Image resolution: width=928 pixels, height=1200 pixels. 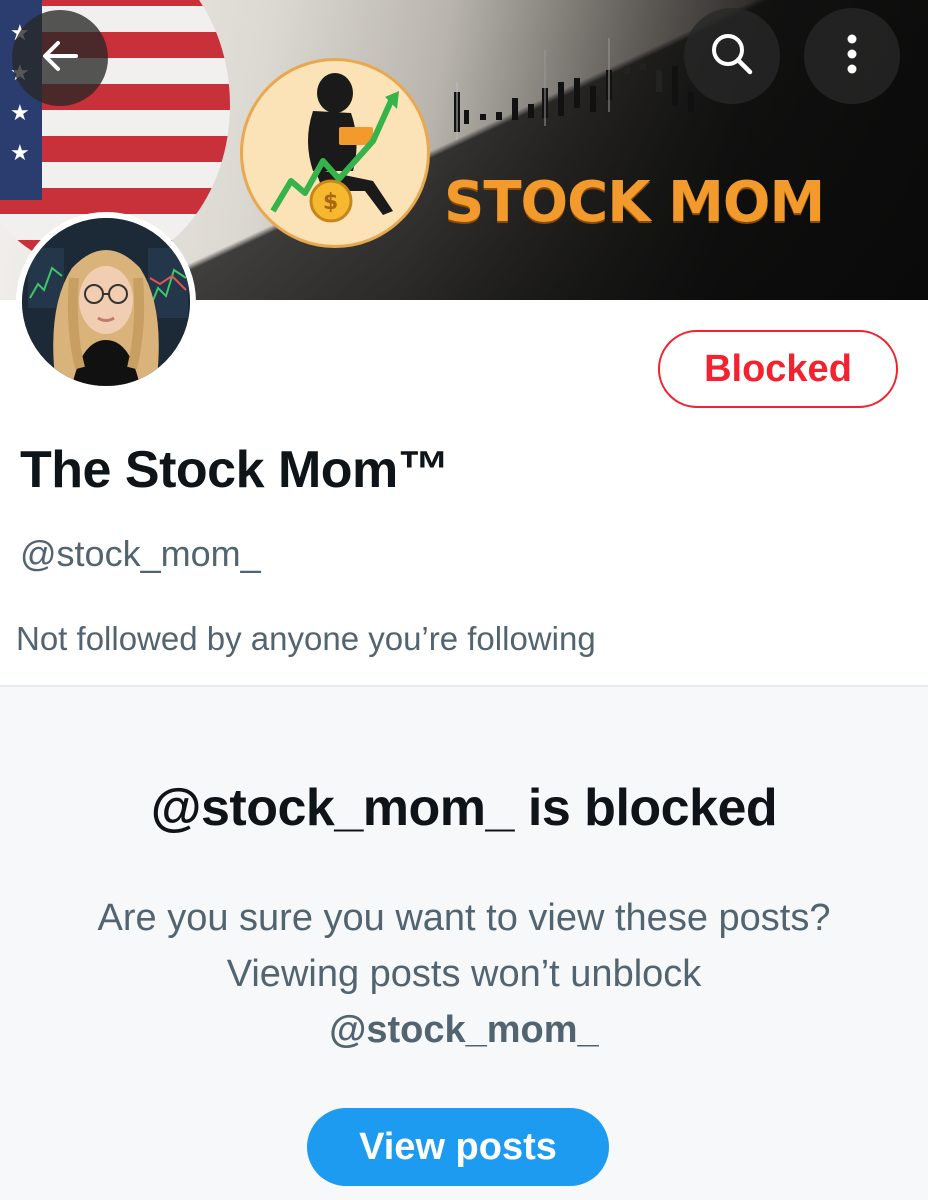 I want to click on back-button, so click(x=60, y=58).